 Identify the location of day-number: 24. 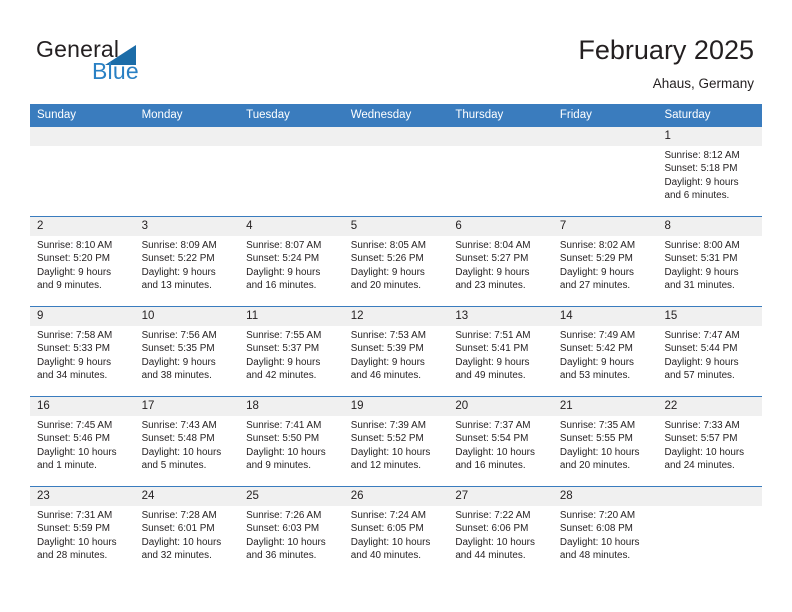
(187, 496).